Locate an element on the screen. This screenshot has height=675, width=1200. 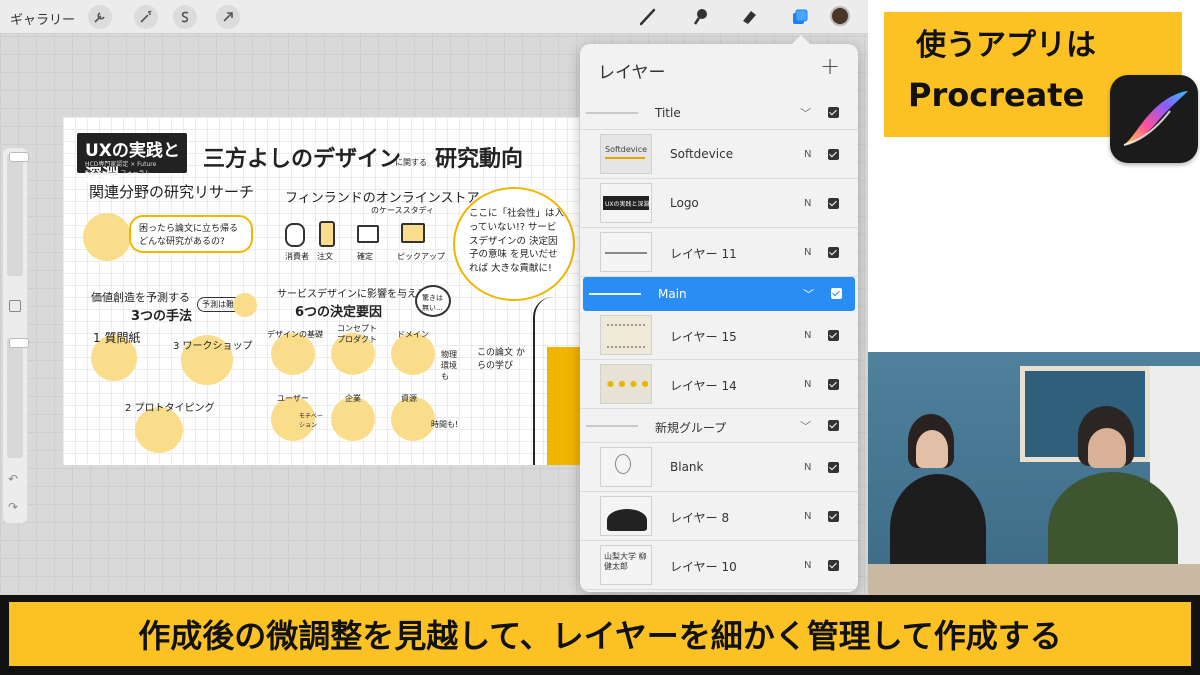
layer-row-layer-14: ● ● ● ● レイヤー 14 N is located at coordinates (719, 384).